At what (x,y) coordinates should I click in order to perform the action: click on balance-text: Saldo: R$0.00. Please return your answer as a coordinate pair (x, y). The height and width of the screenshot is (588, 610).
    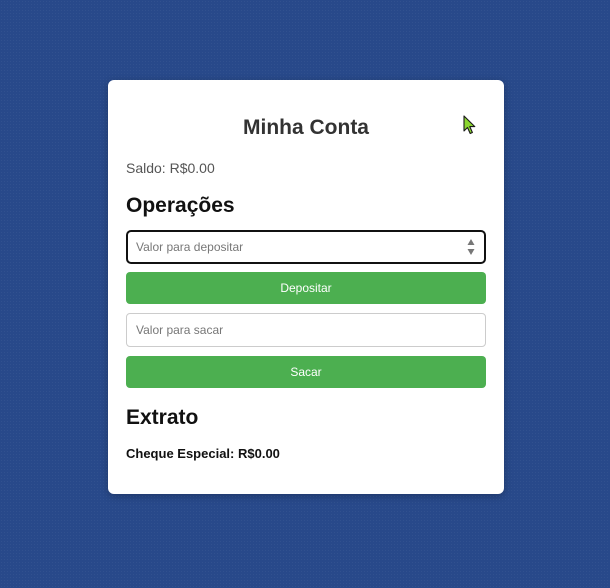
    Looking at the image, I should click on (170, 168).